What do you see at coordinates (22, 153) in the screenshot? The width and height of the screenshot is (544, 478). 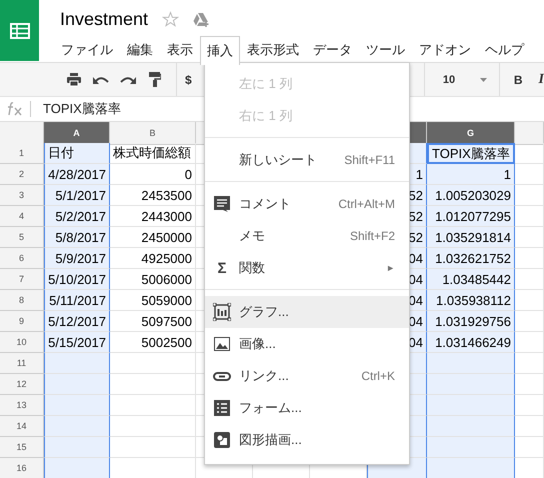 I see `row-header: 1` at bounding box center [22, 153].